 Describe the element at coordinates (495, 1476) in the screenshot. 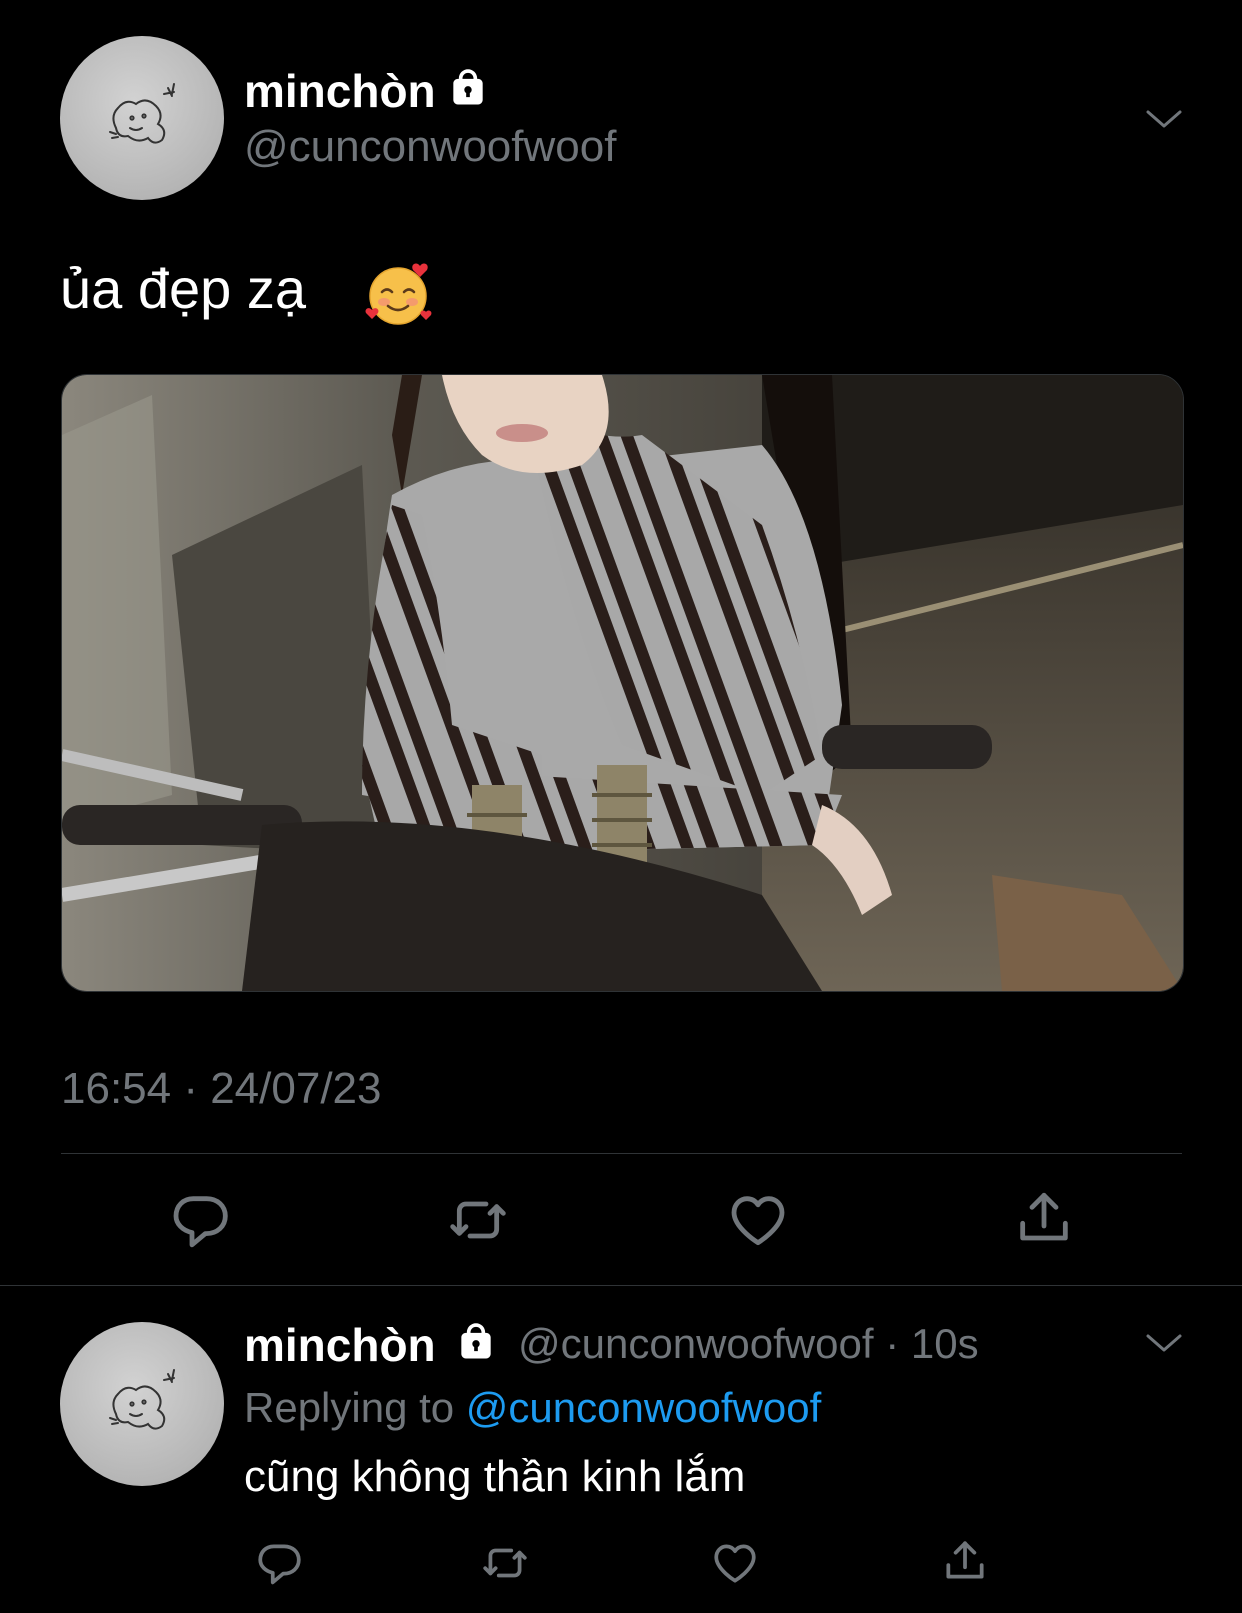

I see `reply-text: cũng không thần kinh lắm` at that location.